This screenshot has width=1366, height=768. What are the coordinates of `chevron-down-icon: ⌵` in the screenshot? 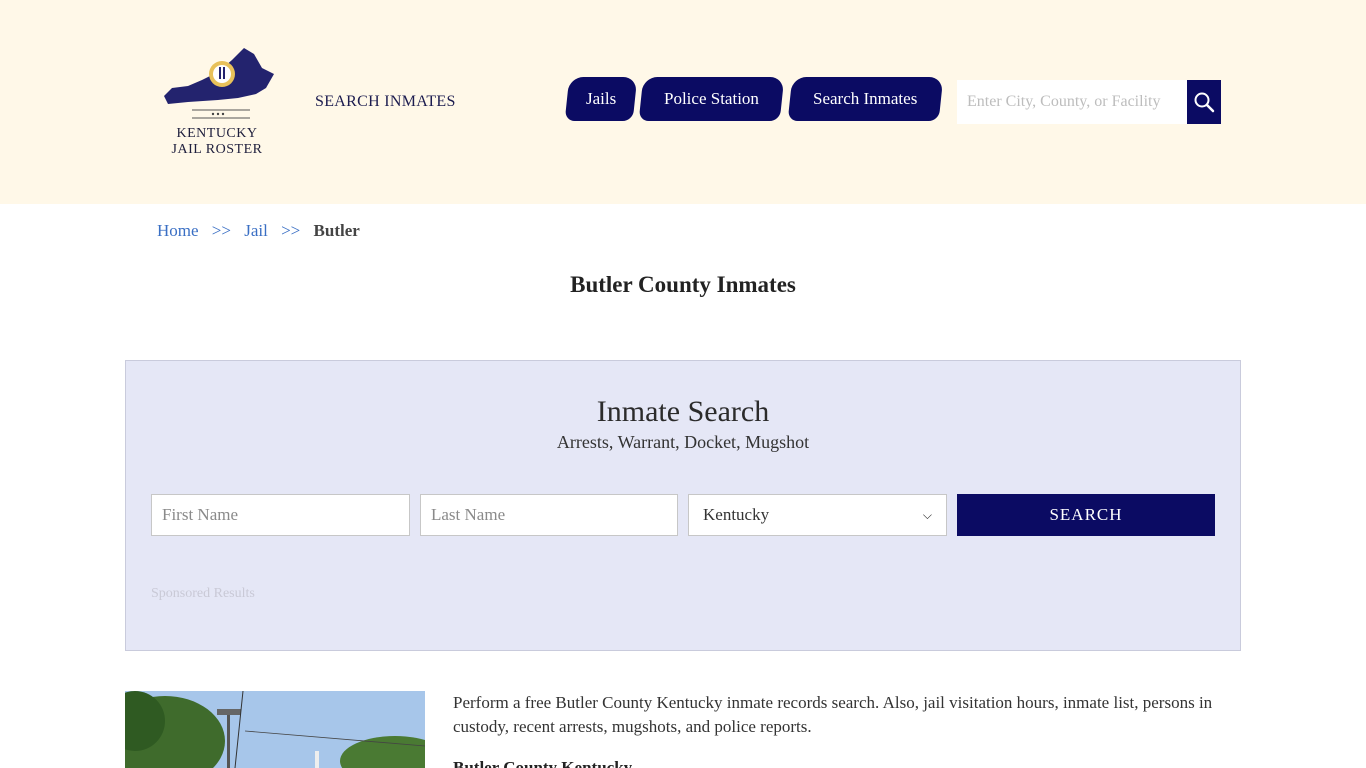 It's located at (927, 514).